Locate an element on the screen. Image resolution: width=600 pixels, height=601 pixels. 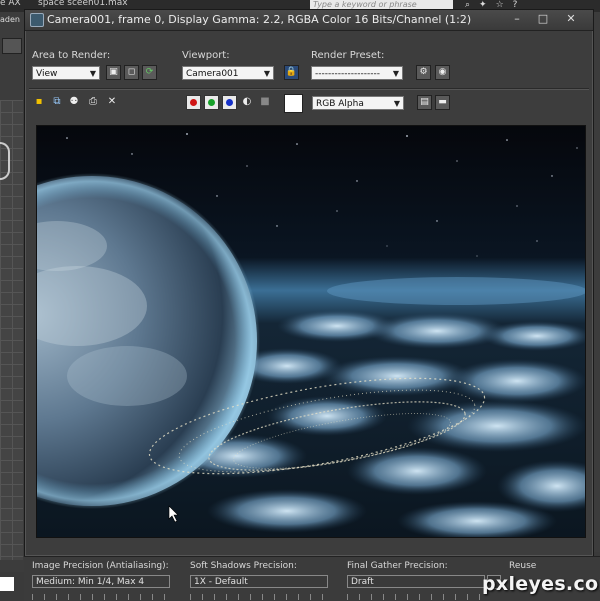
render-preset-select: -------------------- ▼ is located at coordinates (357, 73).